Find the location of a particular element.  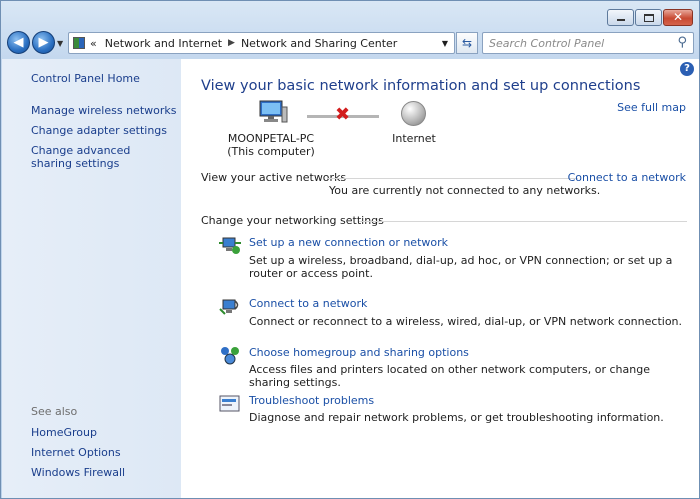

breadcrumb-network-internet: Network and Internet is located at coordinates (163, 43).